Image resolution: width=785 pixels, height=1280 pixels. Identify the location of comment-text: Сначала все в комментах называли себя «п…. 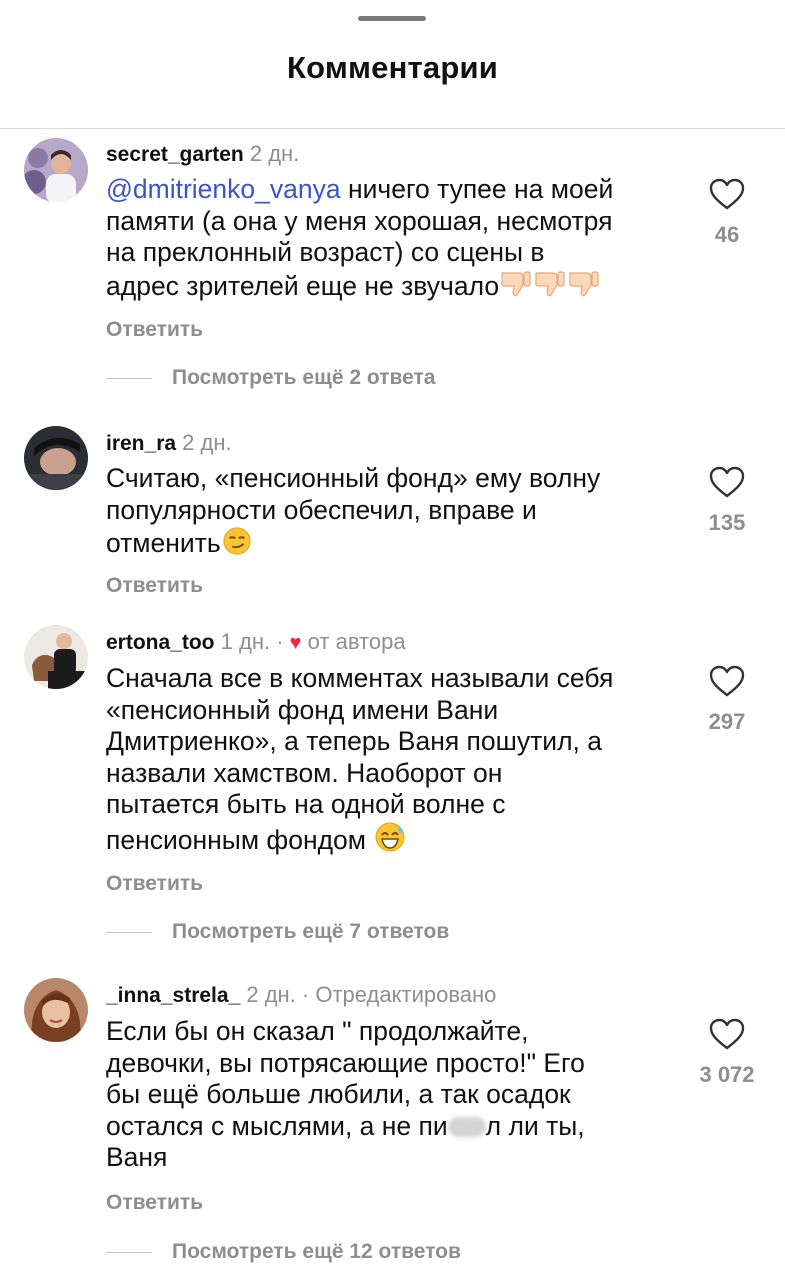
(396, 761).